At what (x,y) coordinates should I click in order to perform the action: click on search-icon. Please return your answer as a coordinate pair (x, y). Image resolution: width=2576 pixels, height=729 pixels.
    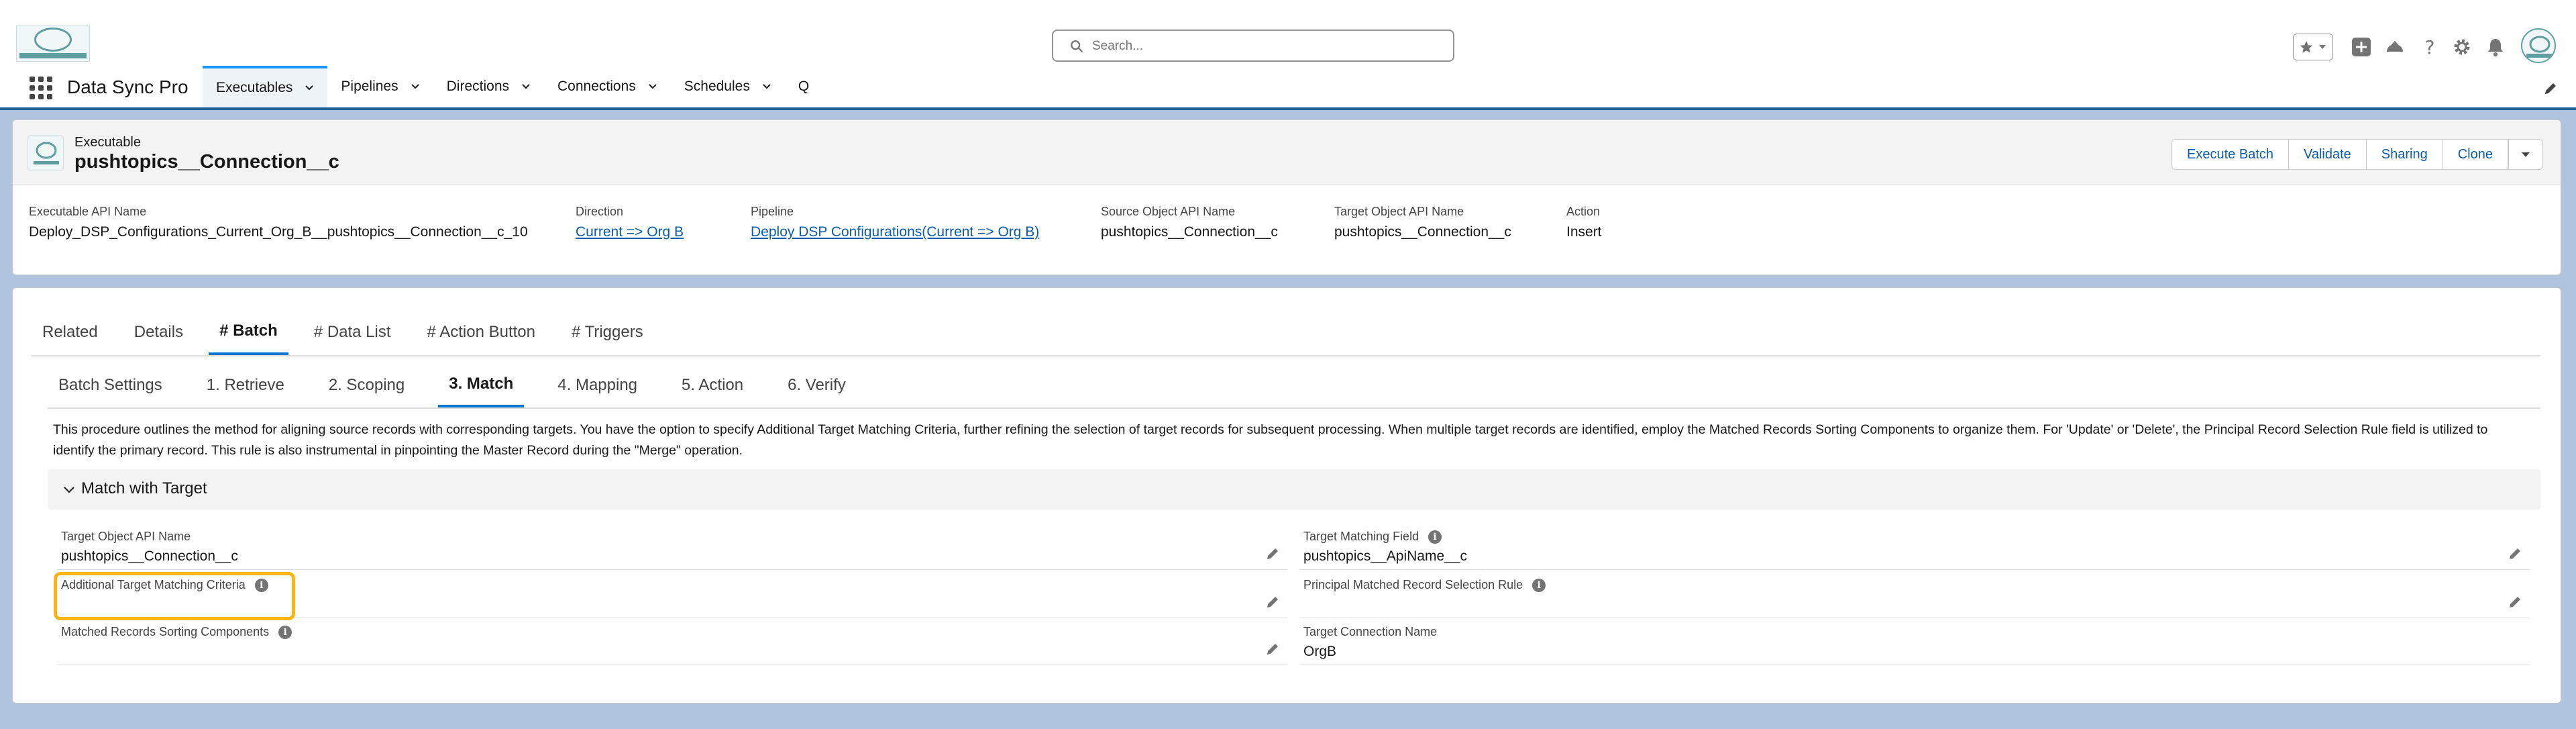
    Looking at the image, I should click on (1077, 46).